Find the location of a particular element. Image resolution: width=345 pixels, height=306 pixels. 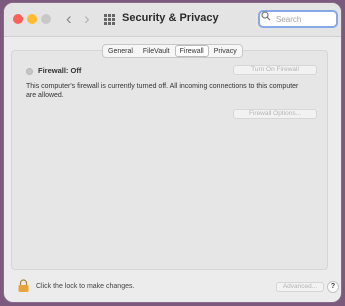

tab-general: General is located at coordinates (120, 51).